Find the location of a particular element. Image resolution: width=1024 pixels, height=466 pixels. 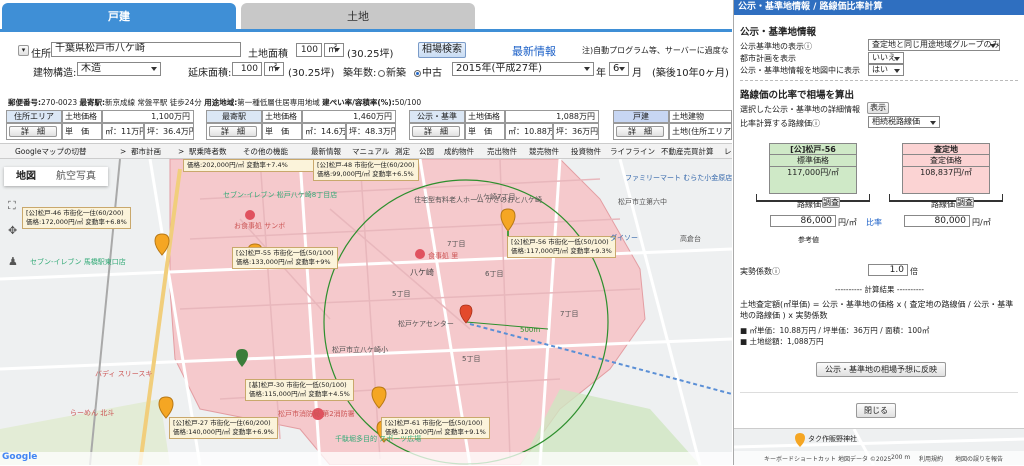

tab-underline is located at coordinates (366, 30).